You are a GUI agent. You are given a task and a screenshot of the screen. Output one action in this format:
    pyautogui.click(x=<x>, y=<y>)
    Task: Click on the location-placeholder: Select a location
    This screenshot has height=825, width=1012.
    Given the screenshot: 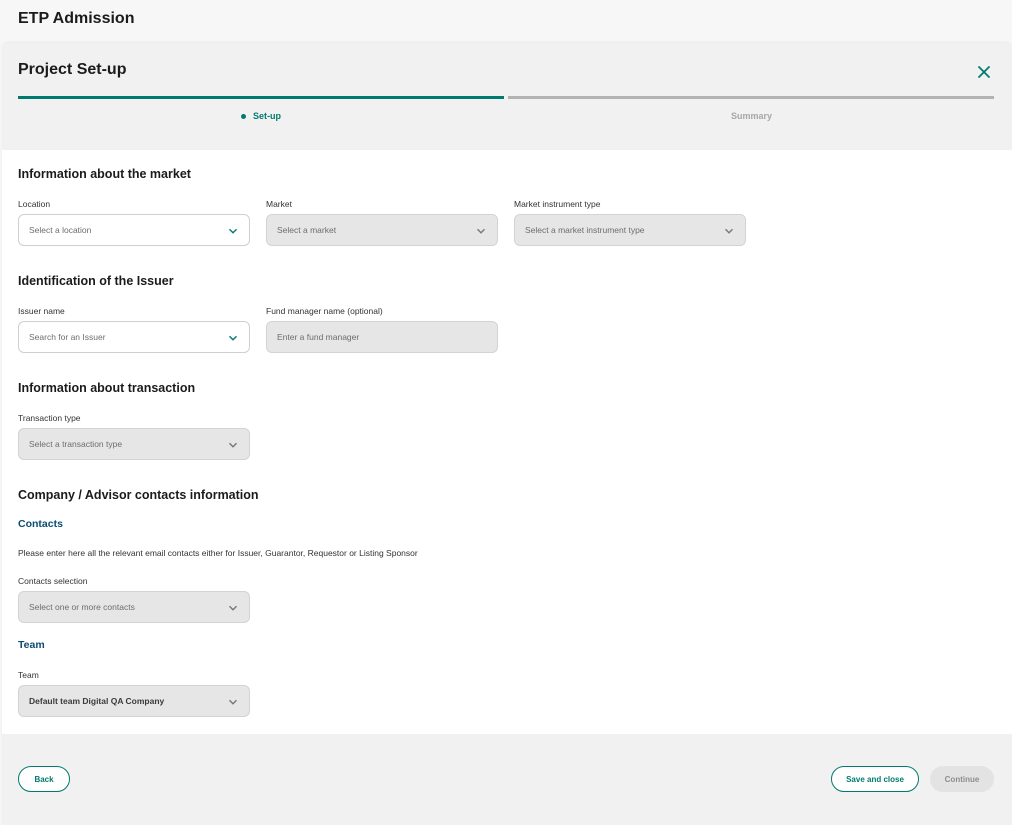 What is the action you would take?
    pyautogui.click(x=60, y=230)
    